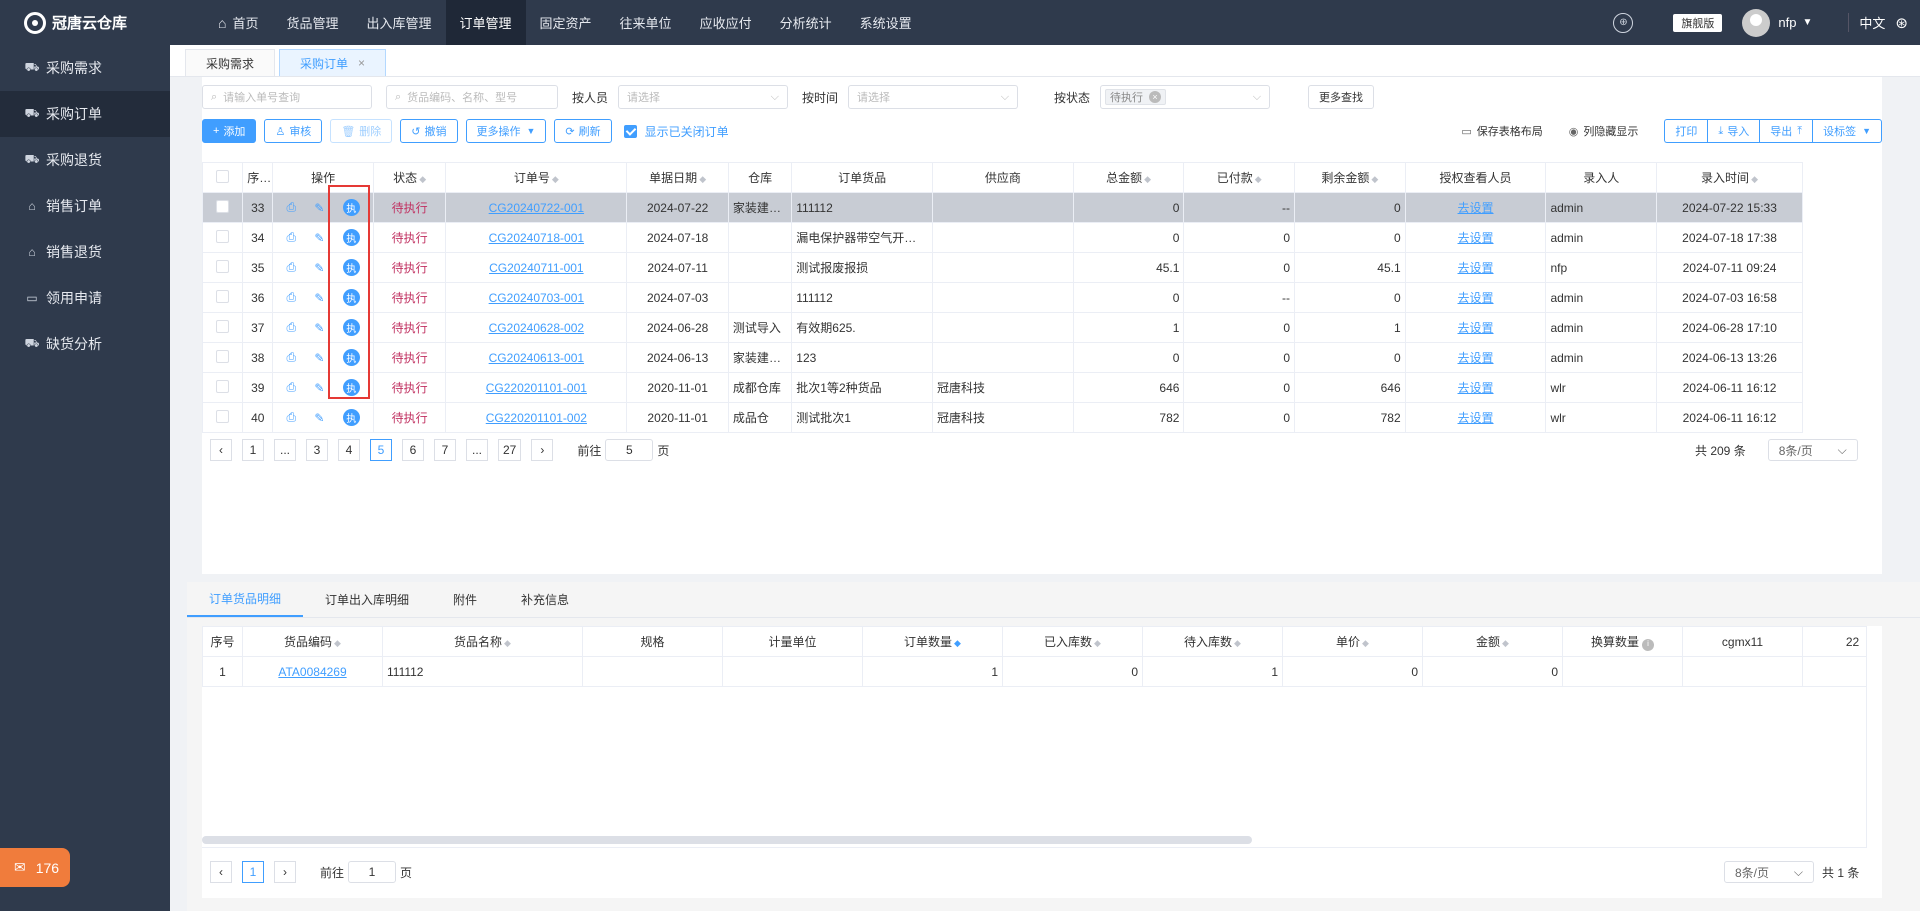 This screenshot has height=911, width=1920. Describe the element at coordinates (677, 177) in the screenshot. I see `col-header: 单据日期 ◆` at that location.